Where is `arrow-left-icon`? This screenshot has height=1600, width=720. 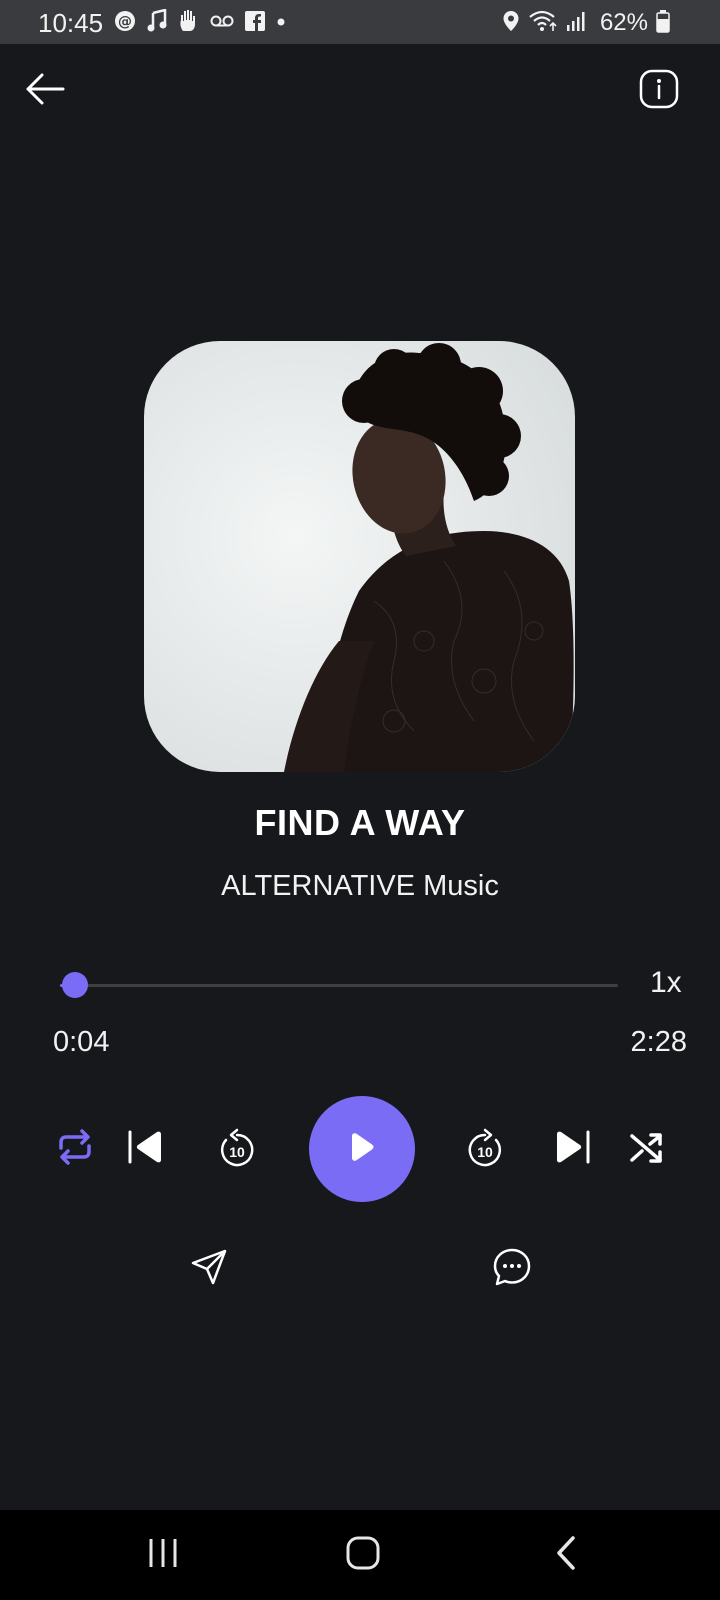
arrow-left-icon is located at coordinates (45, 91).